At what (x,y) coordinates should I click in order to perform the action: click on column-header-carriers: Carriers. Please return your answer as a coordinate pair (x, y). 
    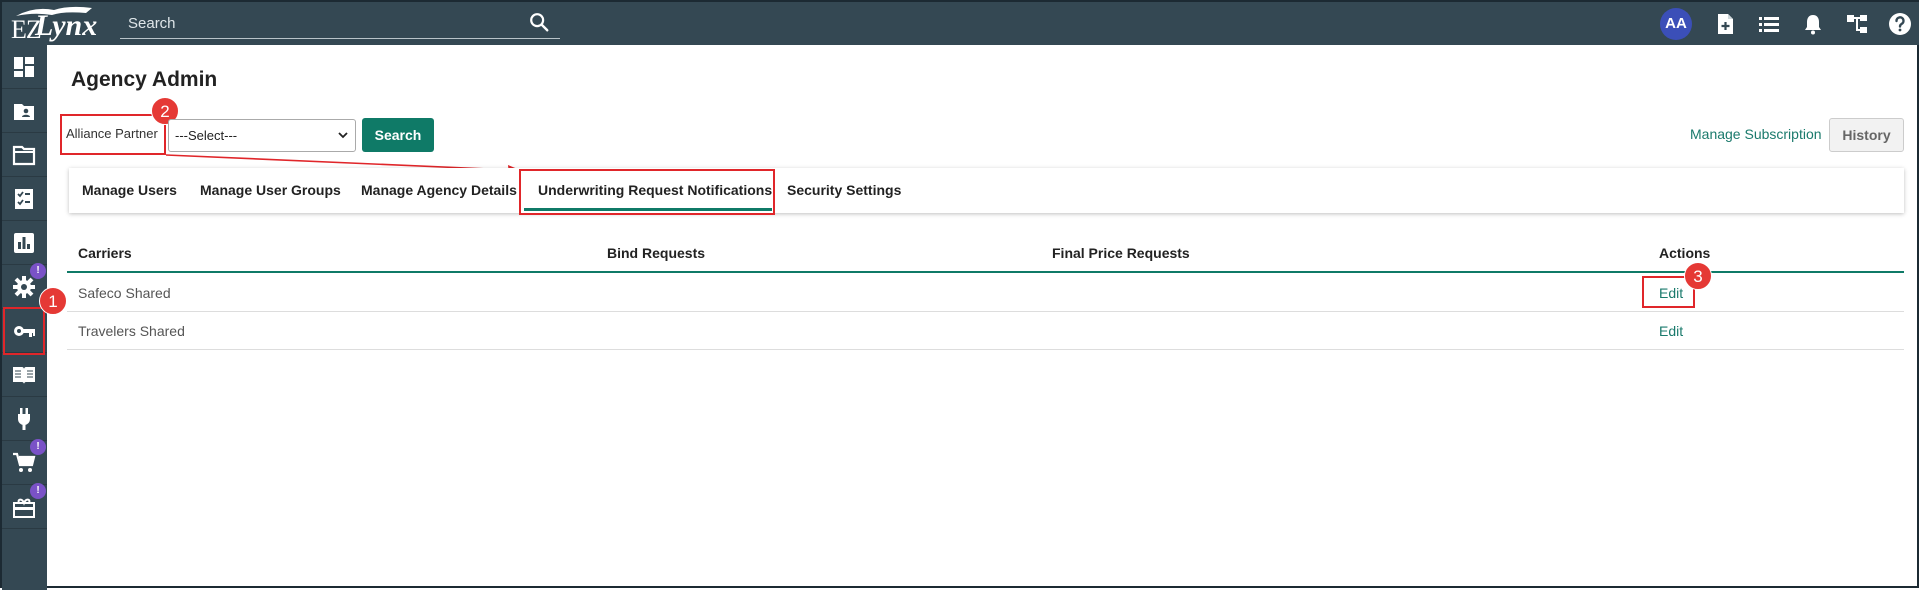
    Looking at the image, I should click on (105, 253).